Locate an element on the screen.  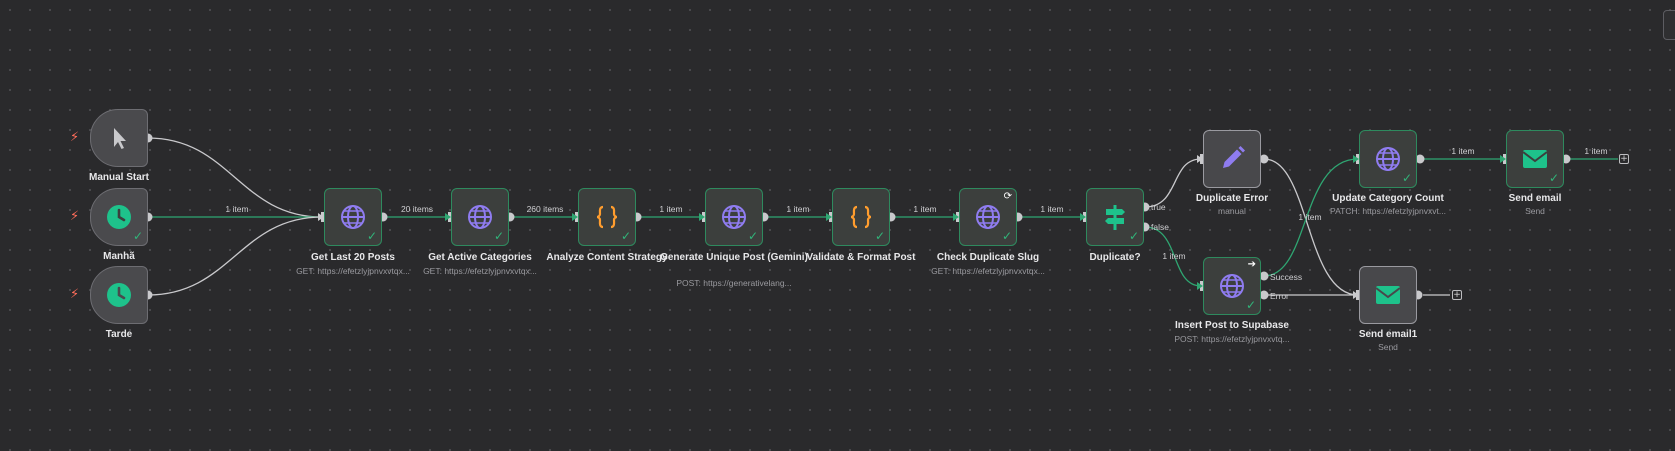
node-label-send-email: Send email is located at coordinates (1535, 198).